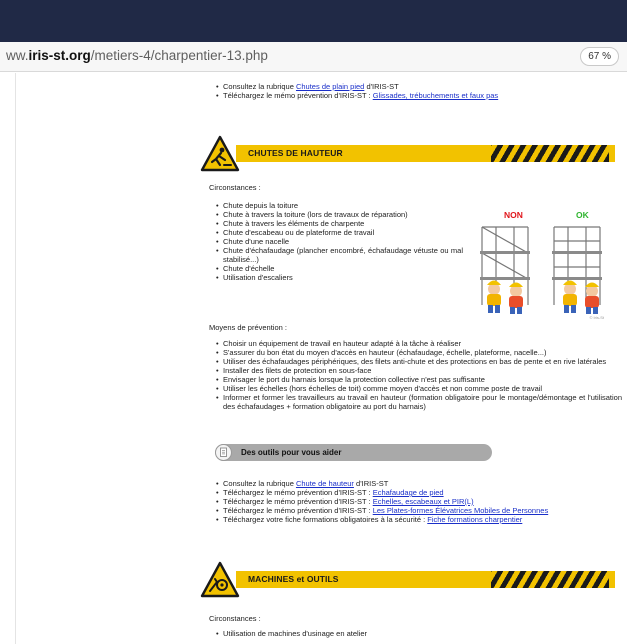 The width and height of the screenshot is (627, 644). What do you see at coordinates (291, 452) in the screenshot?
I see `tools-section-title: Des outils pour vous aider` at bounding box center [291, 452].